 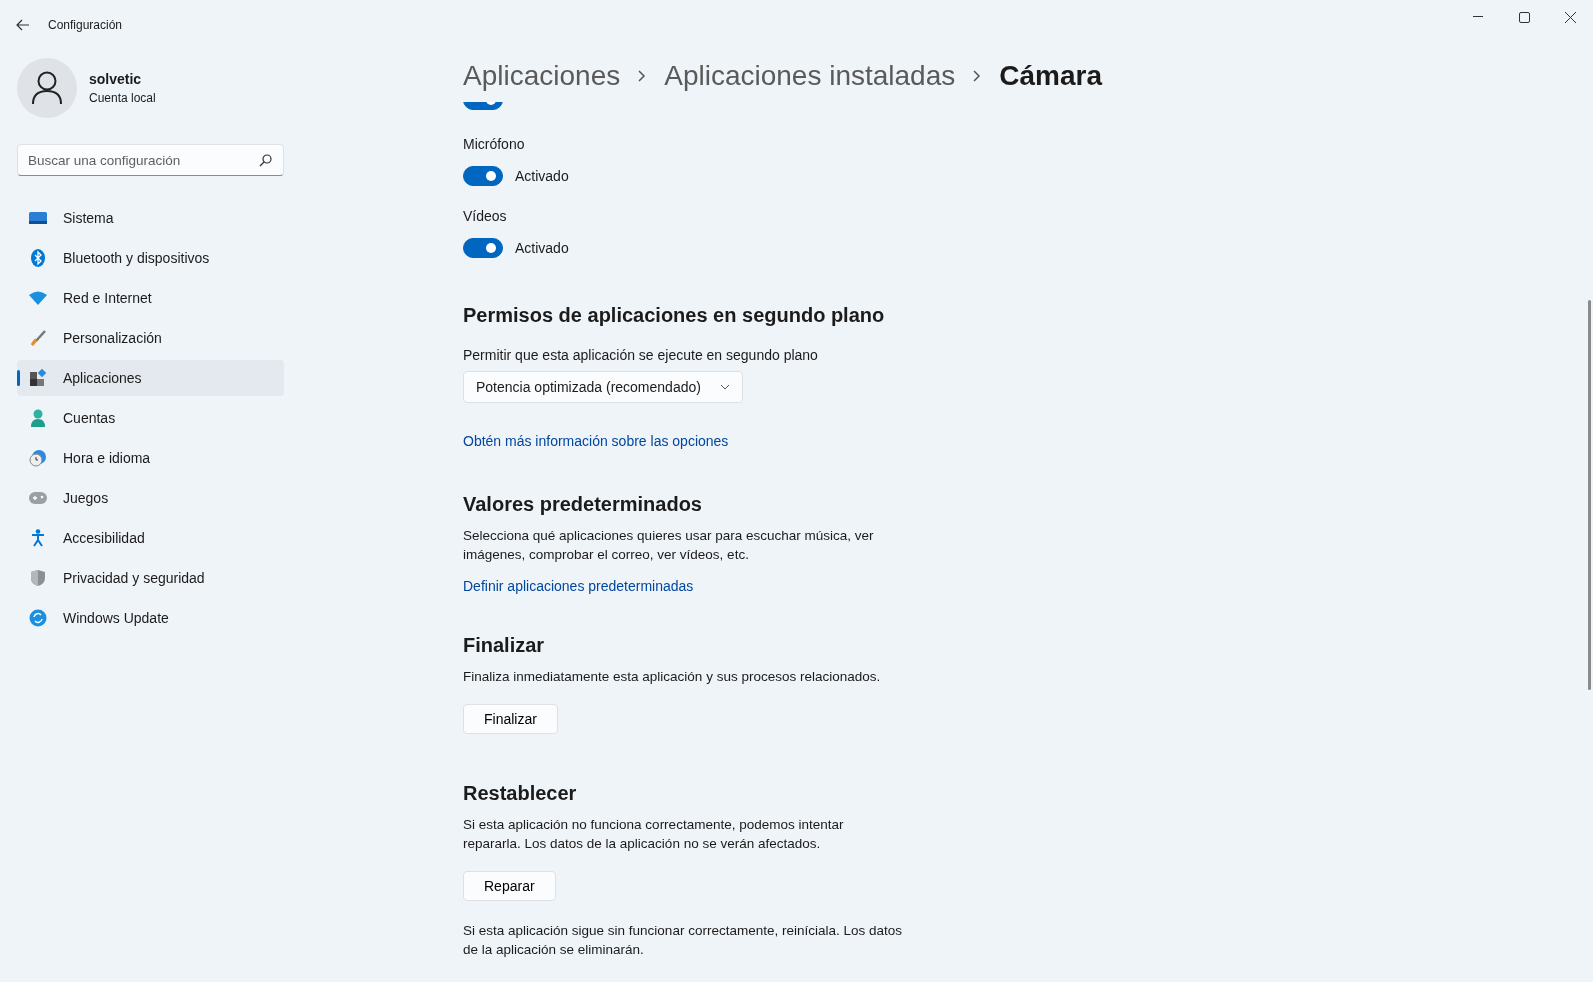 I want to click on search-icon, so click(x=265, y=160).